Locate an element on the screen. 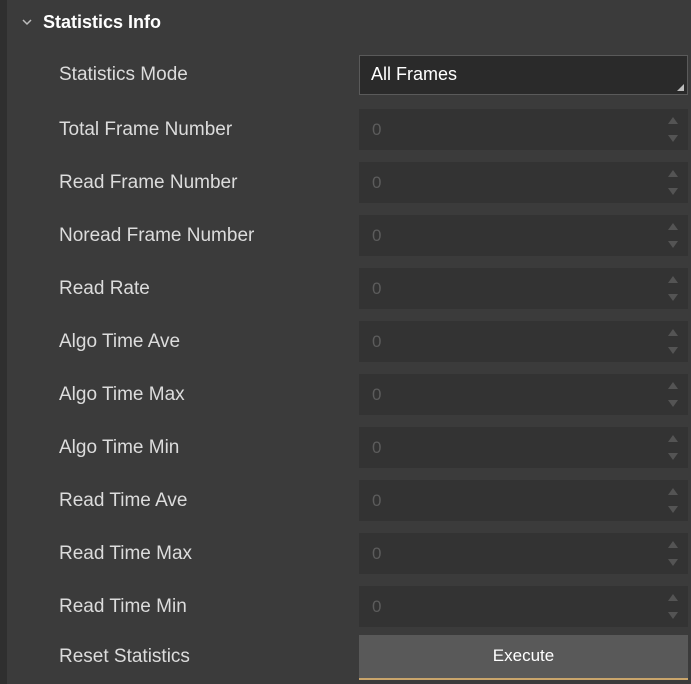  field-label: Algo Time Max is located at coordinates (122, 394).